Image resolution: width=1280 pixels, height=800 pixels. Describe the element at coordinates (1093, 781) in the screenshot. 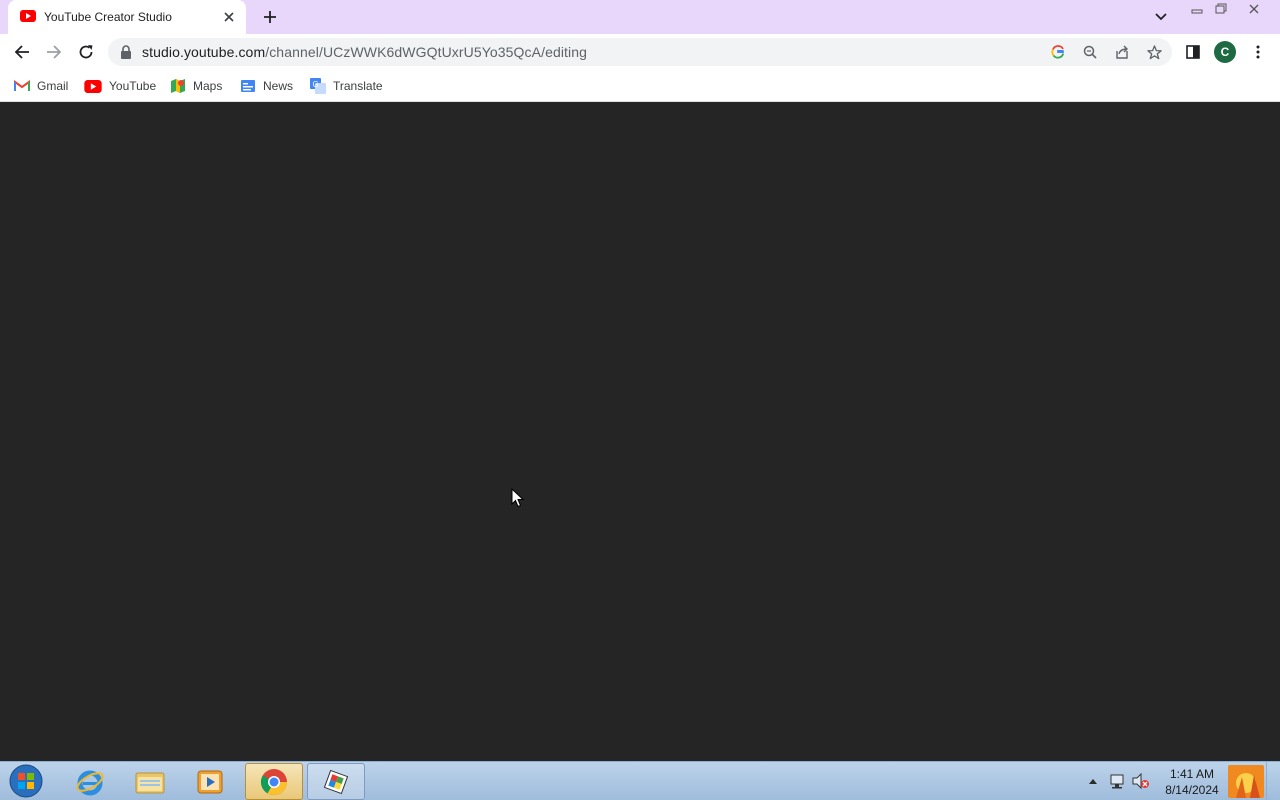

I see `show-hidden-icons-icon` at that location.